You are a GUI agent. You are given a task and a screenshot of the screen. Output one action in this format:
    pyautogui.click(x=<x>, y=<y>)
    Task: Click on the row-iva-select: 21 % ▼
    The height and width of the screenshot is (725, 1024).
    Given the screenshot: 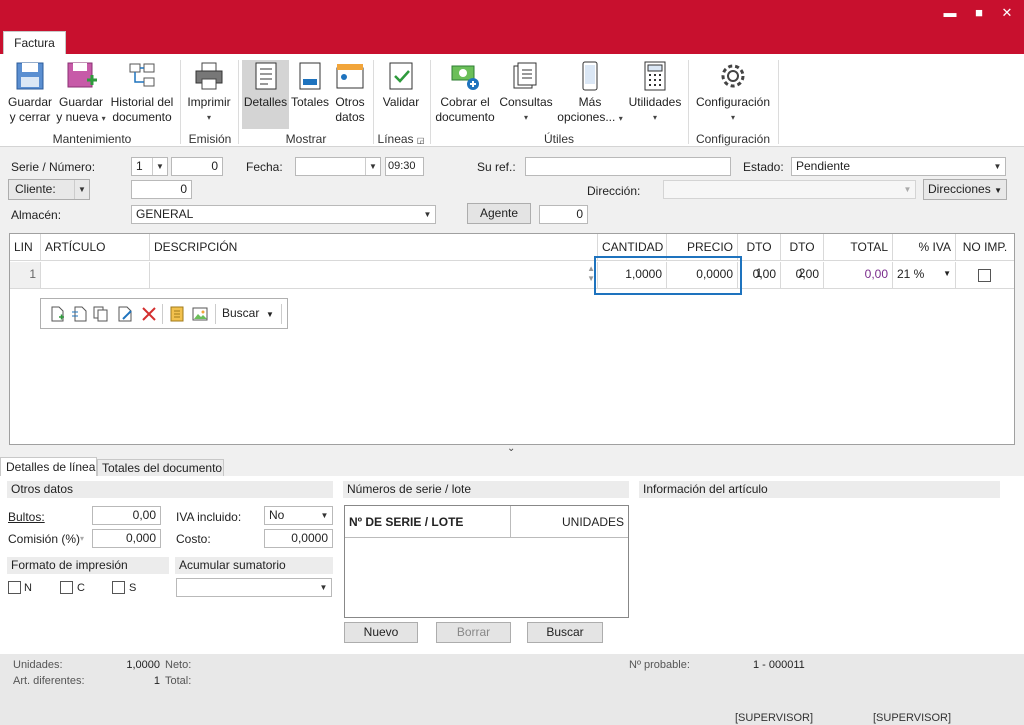 What is the action you would take?
    pyautogui.click(x=924, y=275)
    